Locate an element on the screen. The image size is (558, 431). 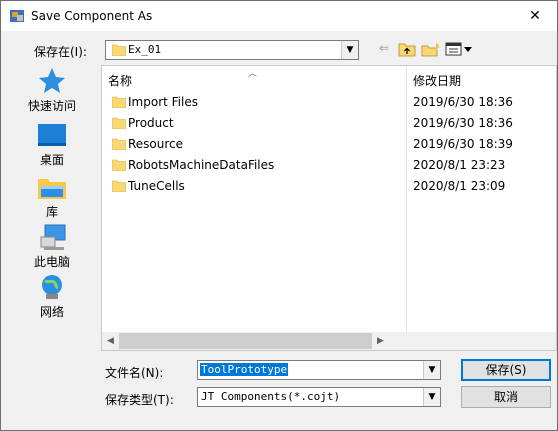
horizontal-scrollbar: ◀ ▶ is located at coordinates (329, 341).